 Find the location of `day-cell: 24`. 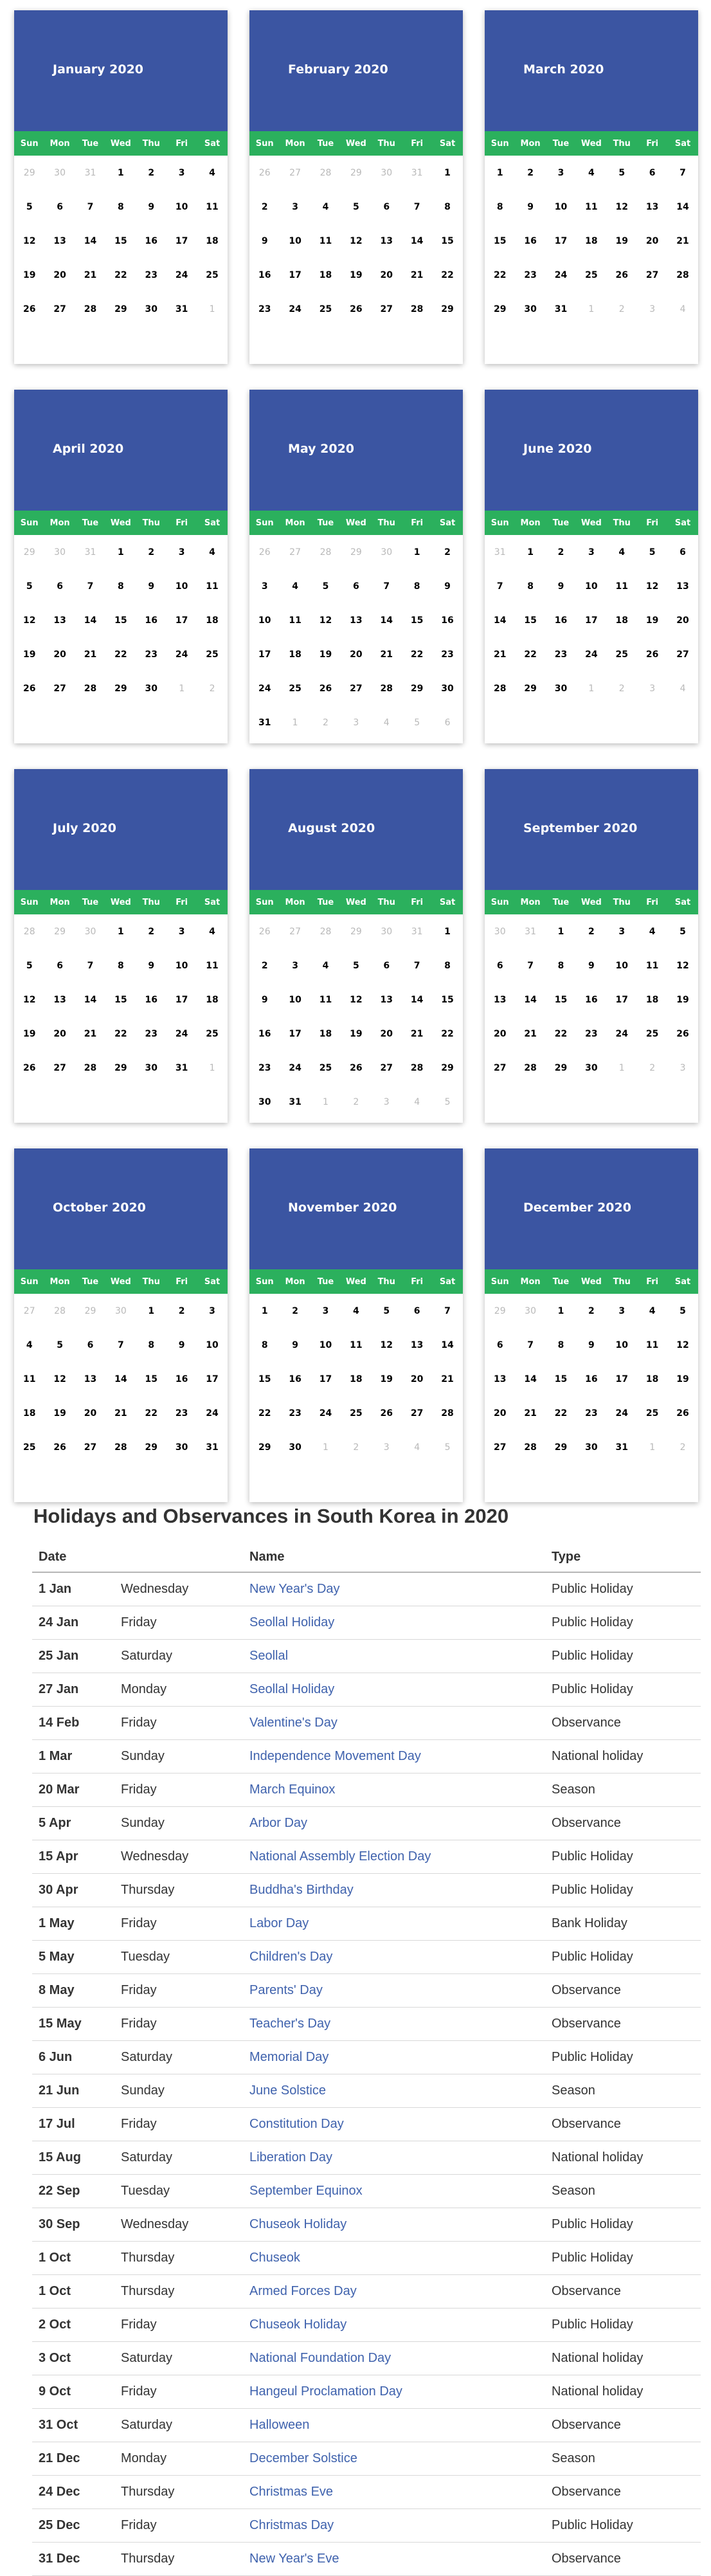

day-cell: 24 is located at coordinates (264, 688).